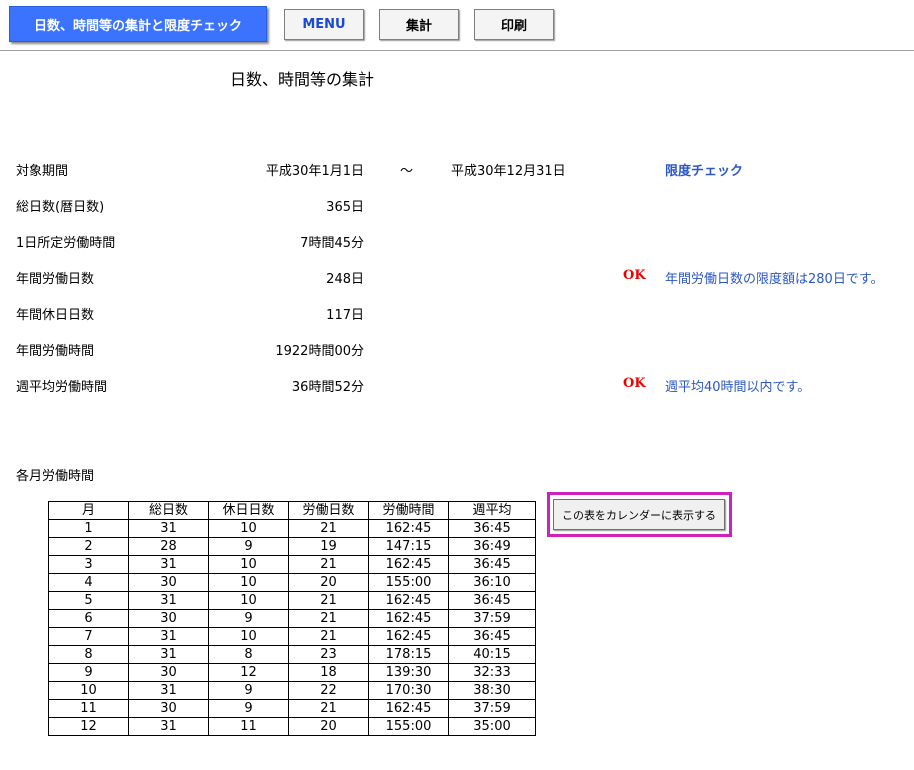 The image size is (914, 770). Describe the element at coordinates (292, 708) in the screenshot. I see `table-row: 11 30 9 21 162:45 37:59` at that location.